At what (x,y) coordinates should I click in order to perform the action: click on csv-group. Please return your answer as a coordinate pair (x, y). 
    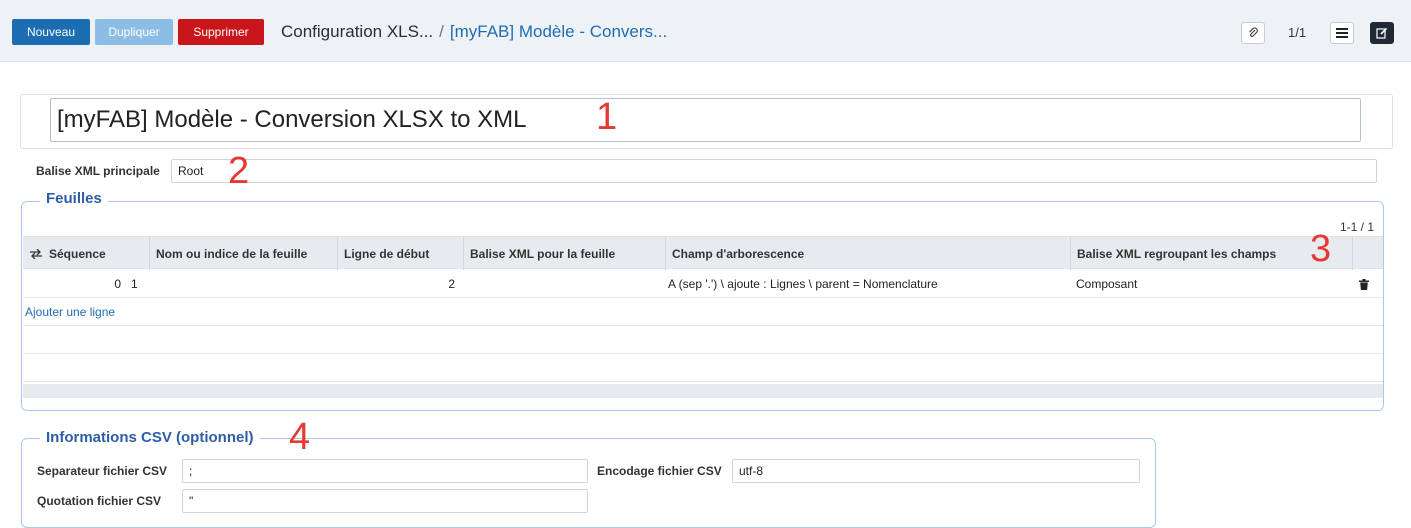
    Looking at the image, I should click on (588, 483).